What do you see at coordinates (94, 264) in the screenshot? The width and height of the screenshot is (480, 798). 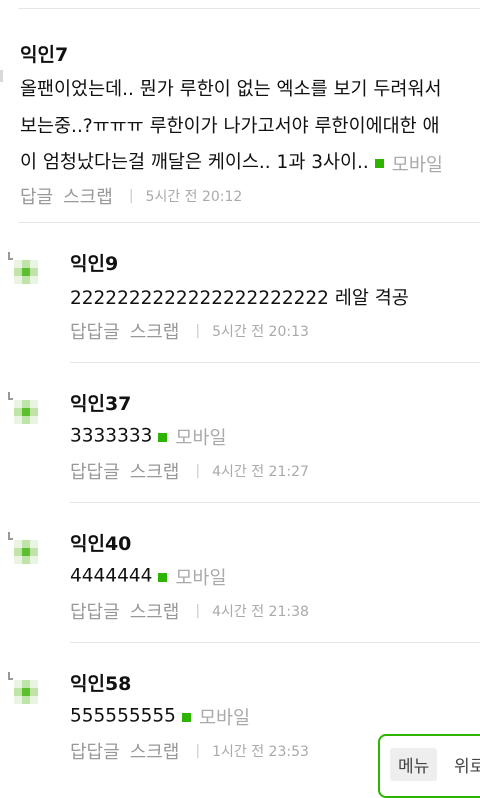 I see `comment-author: 익인9` at bounding box center [94, 264].